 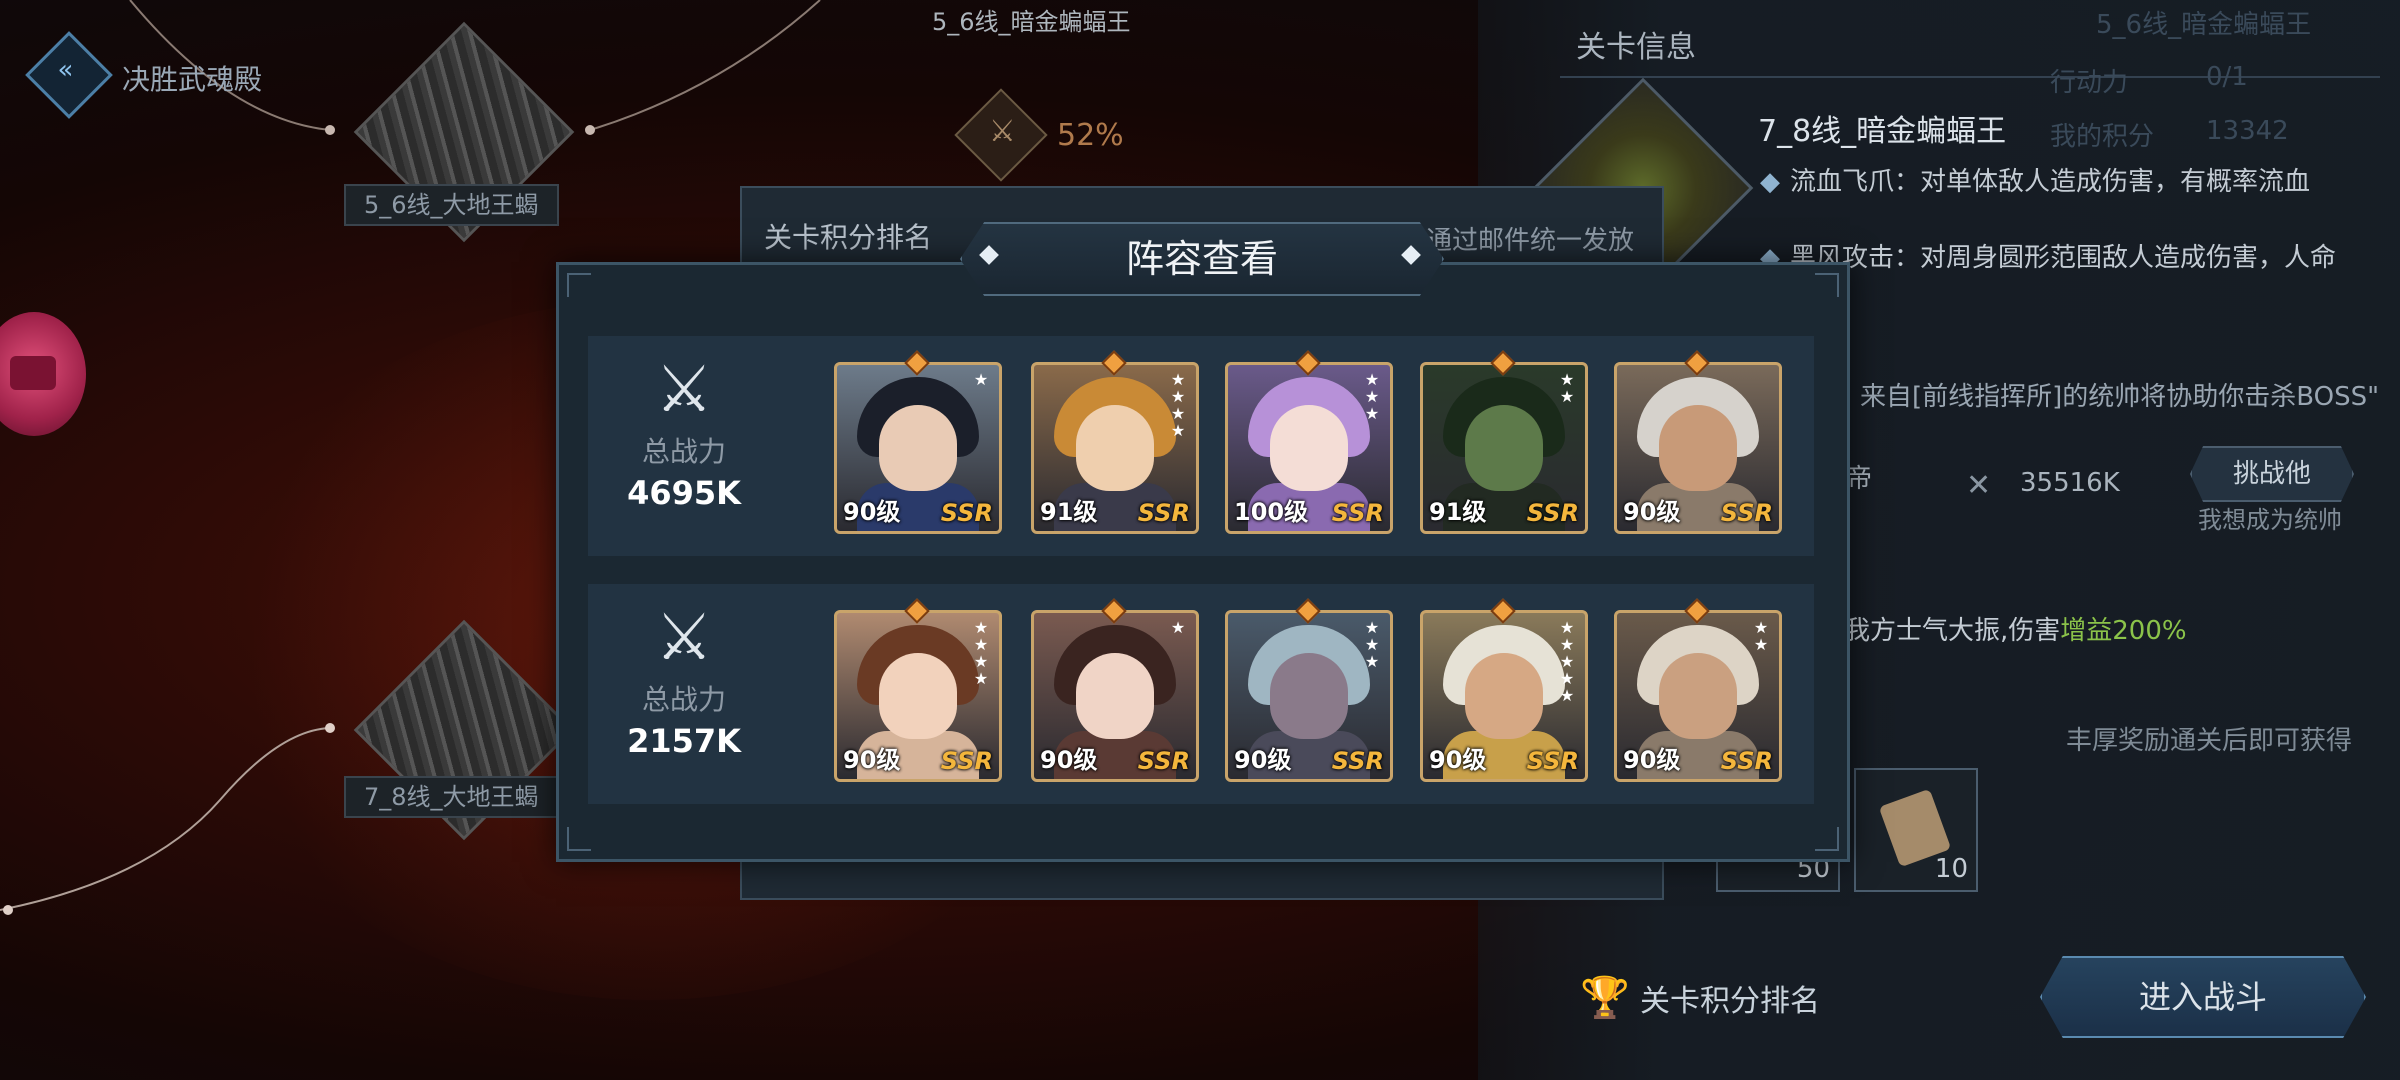 I want to click on hero-card: ★ ★ ★ ★ ★ 90级 SSR, so click(x=1504, y=696).